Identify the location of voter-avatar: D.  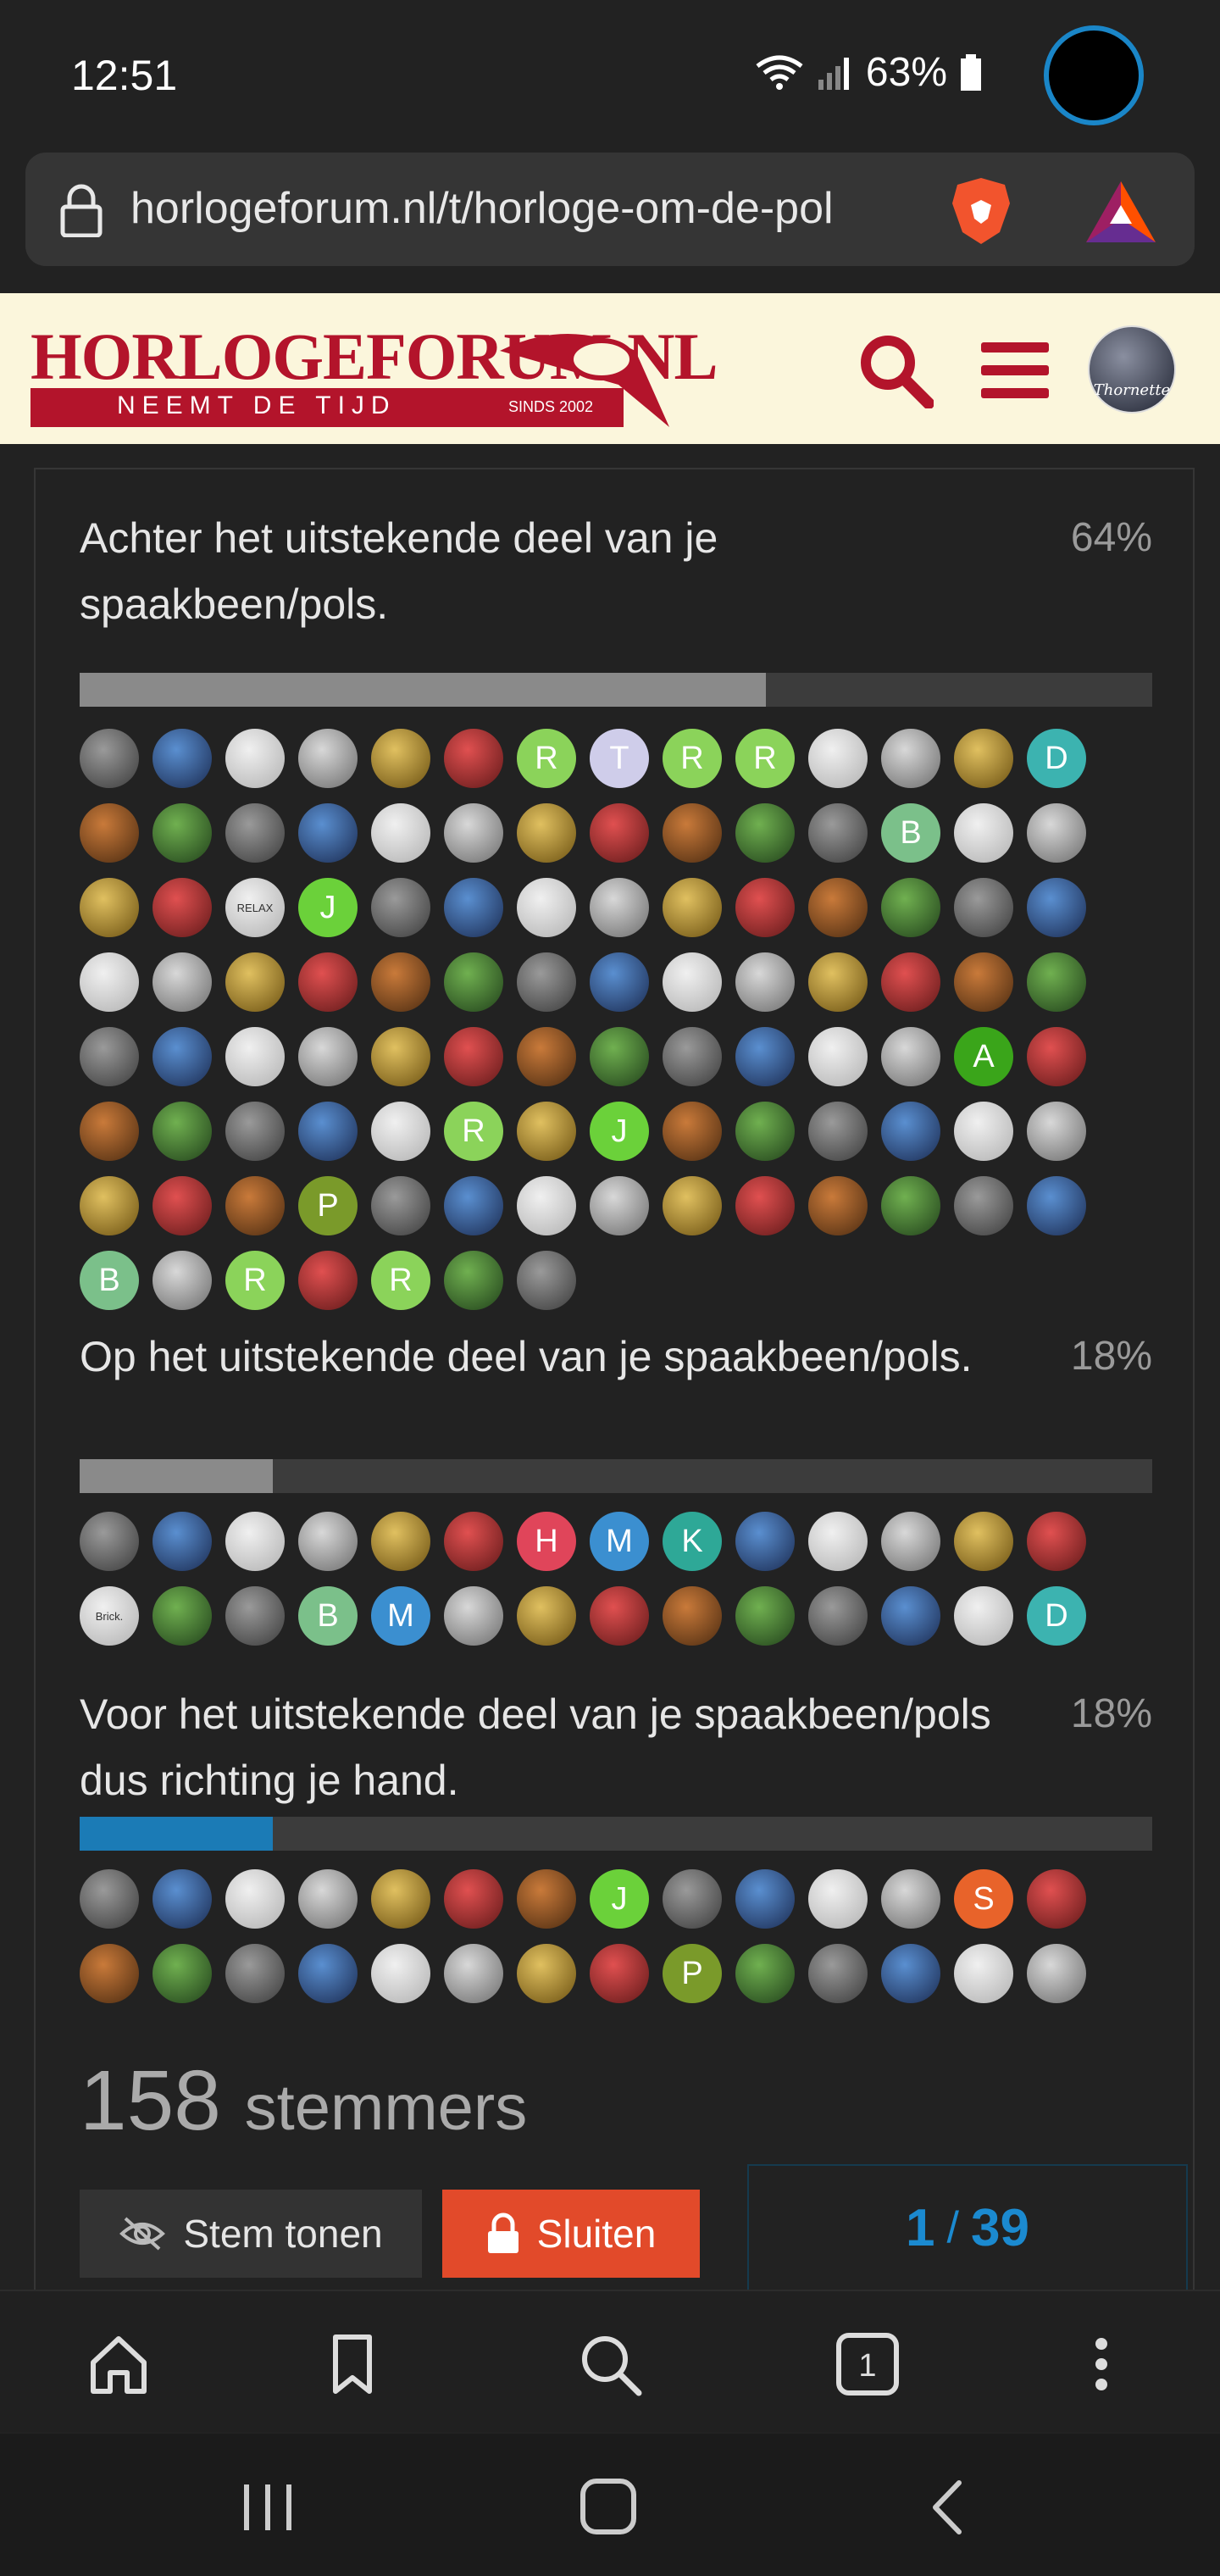
(1056, 1616).